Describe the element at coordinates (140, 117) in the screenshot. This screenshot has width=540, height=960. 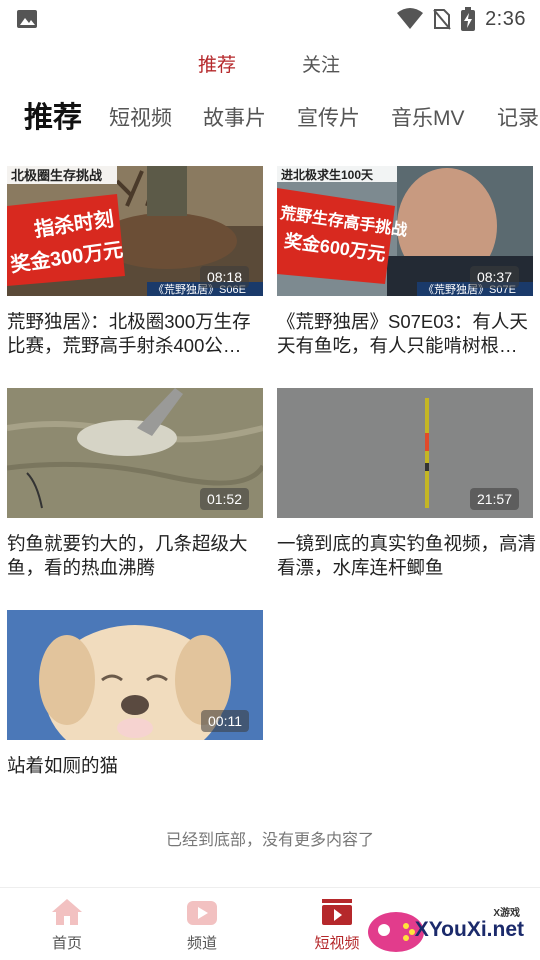
I see `category-short-video: 短视频` at that location.